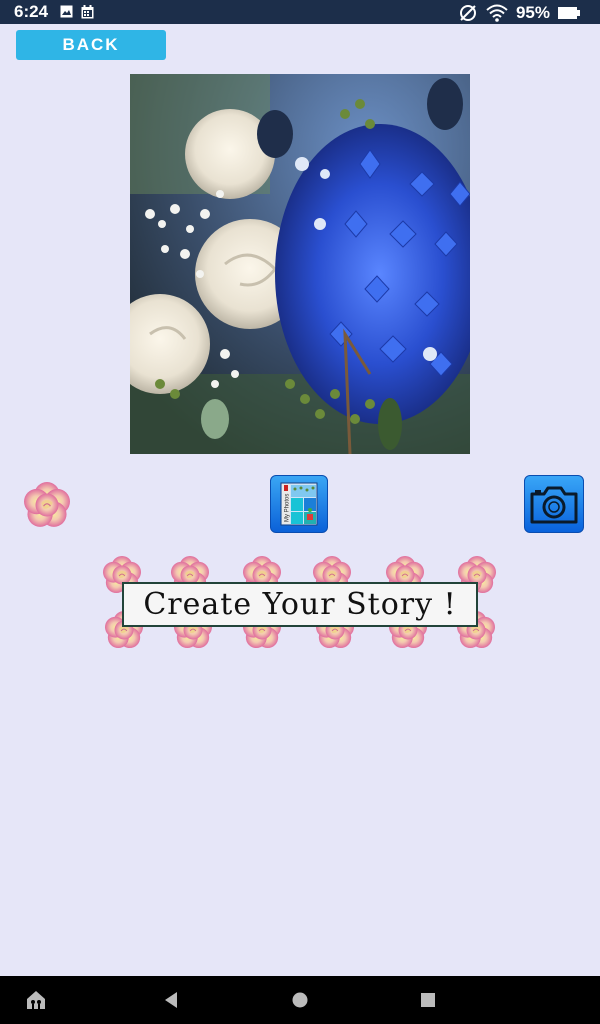  Describe the element at coordinates (569, 13) in the screenshot. I see `battery-icon` at that location.